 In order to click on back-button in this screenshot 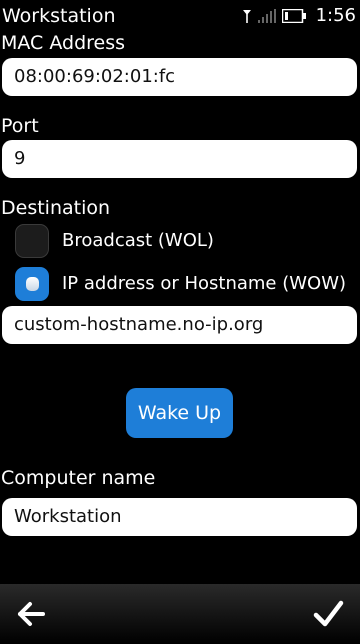, I will do `click(32, 614)`.